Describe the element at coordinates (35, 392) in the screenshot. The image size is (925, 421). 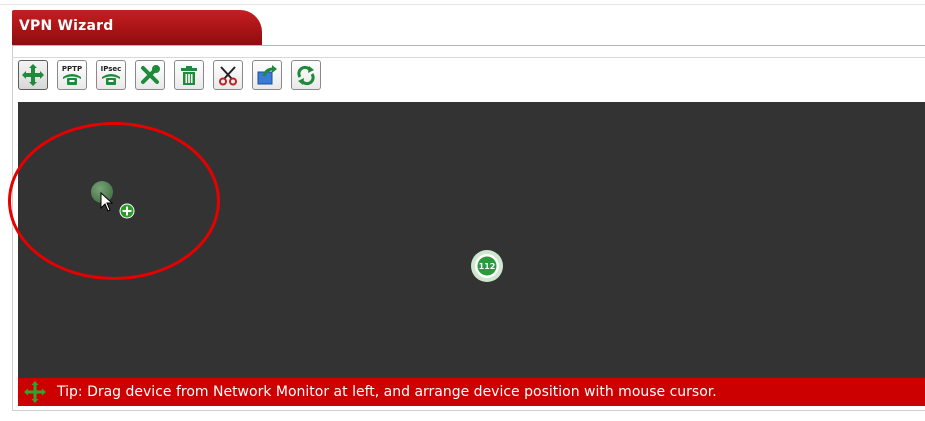
I see `move-icon` at that location.